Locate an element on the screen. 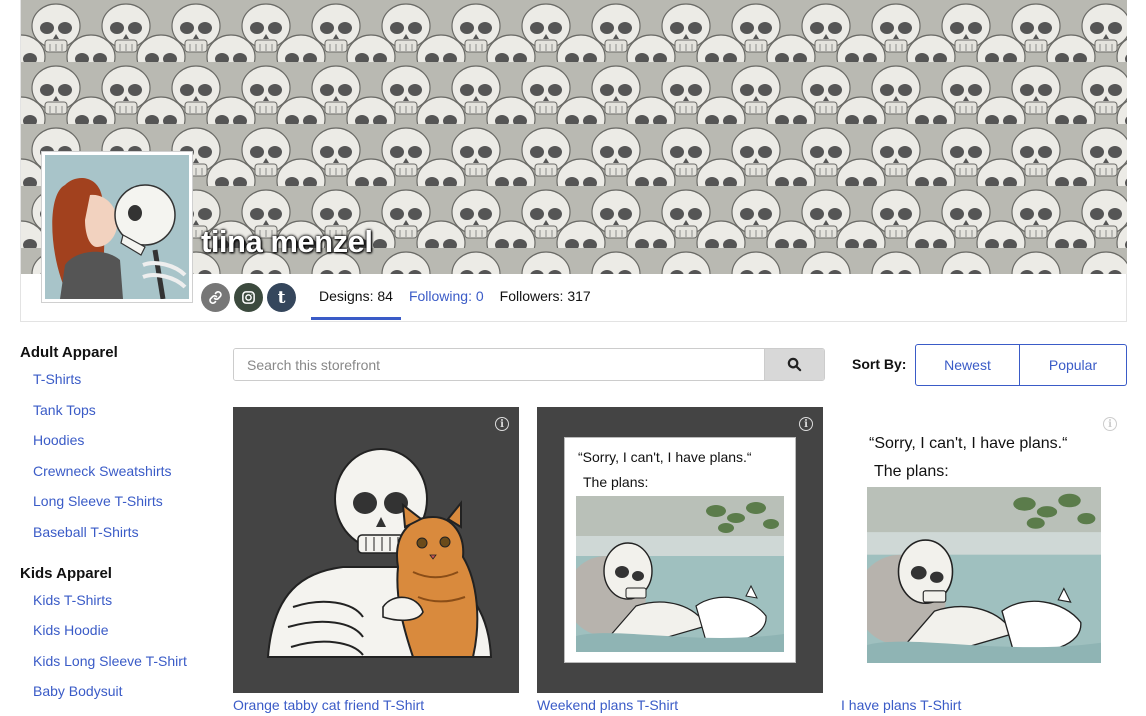 This screenshot has height=716, width=1146. sidebar-item-kids-t-shirts: Kids T-Shirts is located at coordinates (115, 605).